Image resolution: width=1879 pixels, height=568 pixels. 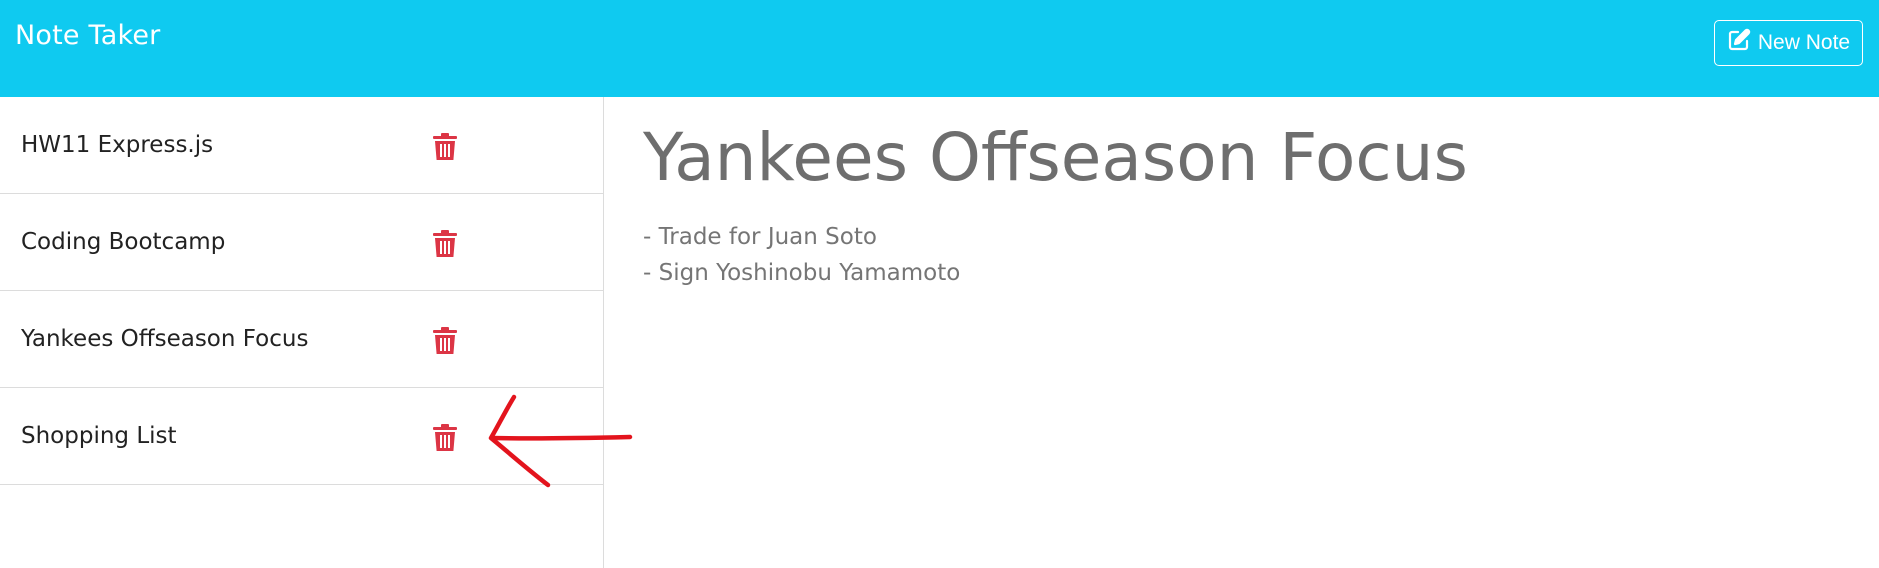 I want to click on note-list-item: Yankees Offseason Focus, so click(x=301, y=339).